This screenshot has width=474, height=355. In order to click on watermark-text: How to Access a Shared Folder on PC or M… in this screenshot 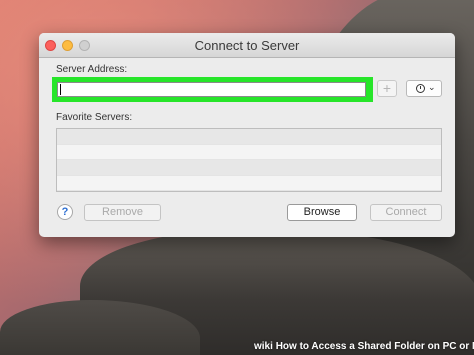, I will do `click(374, 346)`.